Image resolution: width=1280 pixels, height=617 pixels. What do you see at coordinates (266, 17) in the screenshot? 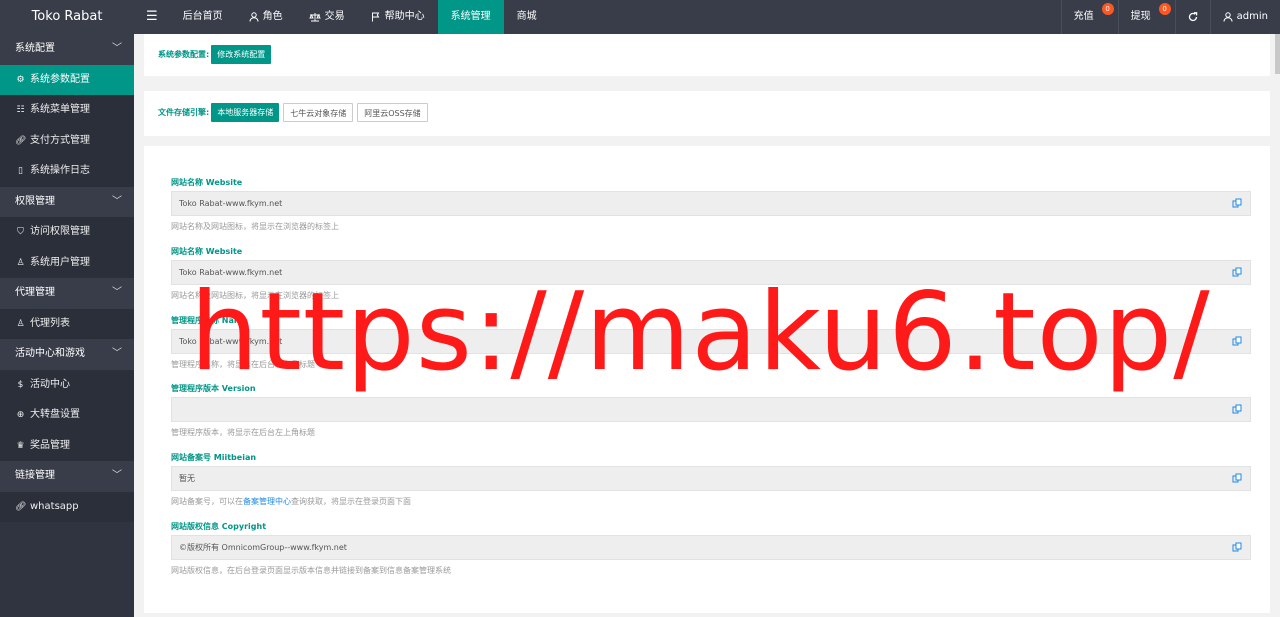
I see `topnav-item-role: 角色` at bounding box center [266, 17].